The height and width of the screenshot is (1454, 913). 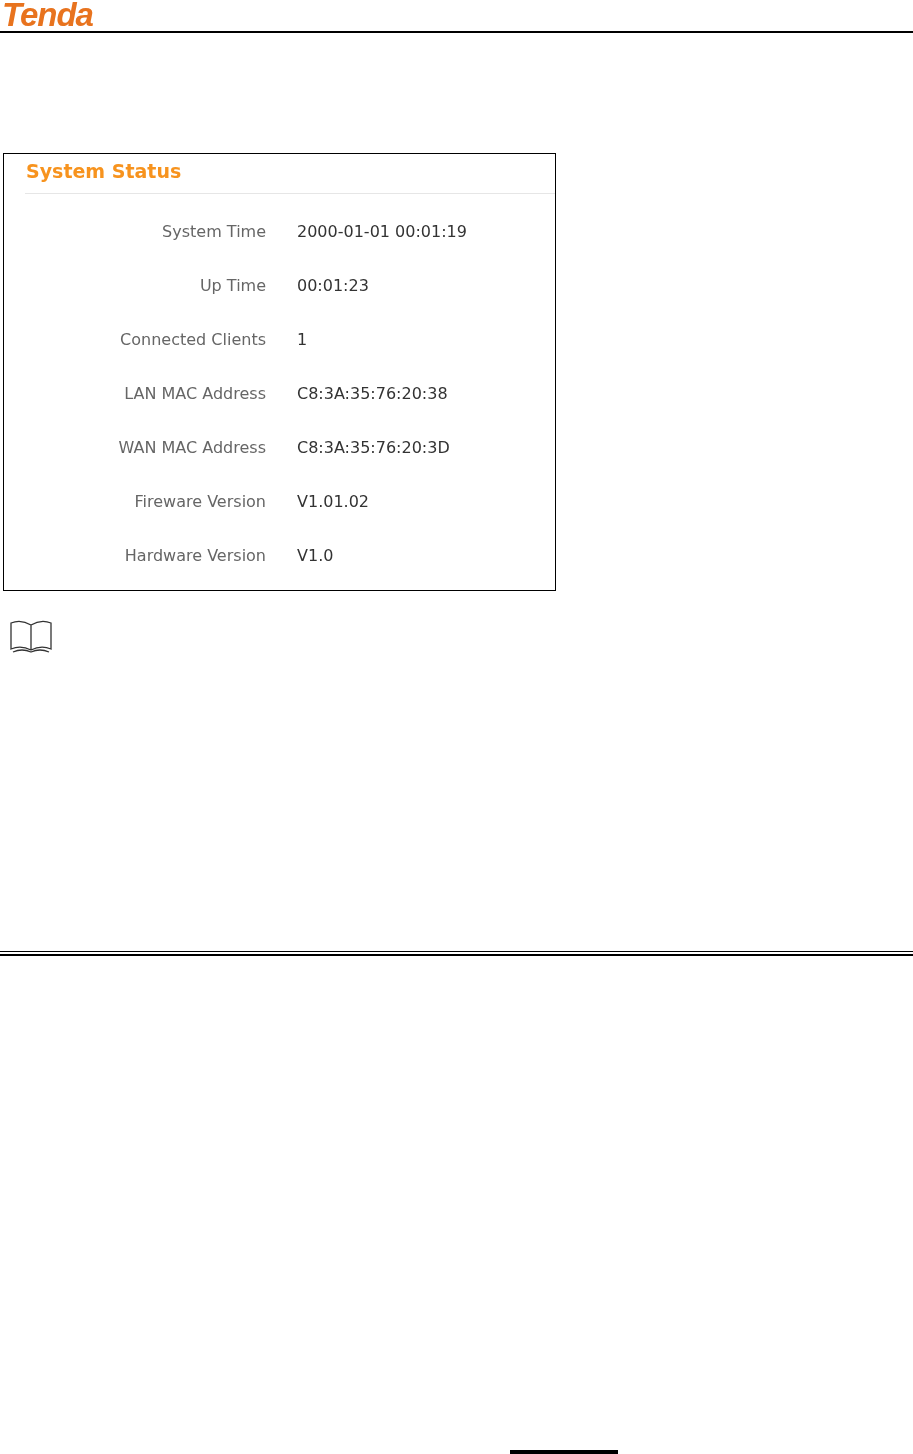 I want to click on field-label: Connected Clients, so click(x=192, y=339).